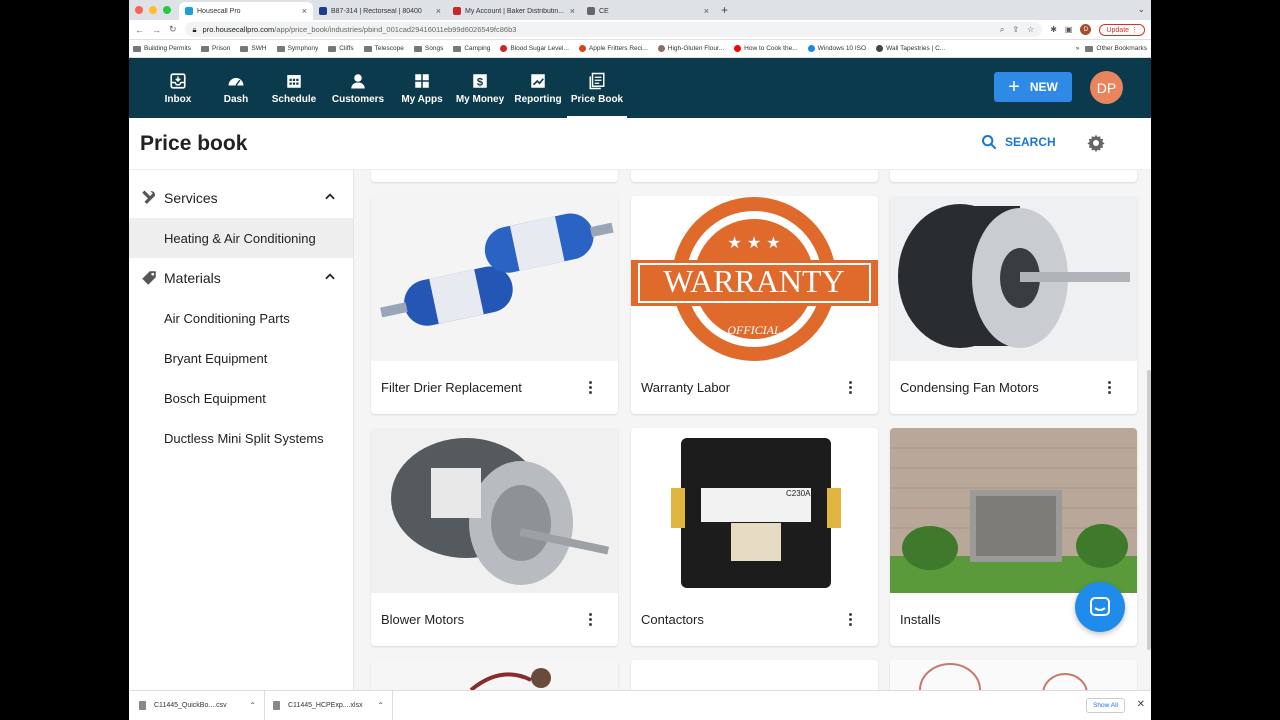 This screenshot has height=720, width=1280. I want to click on item-card: Condensing Fan Motors, so click(1013, 305).